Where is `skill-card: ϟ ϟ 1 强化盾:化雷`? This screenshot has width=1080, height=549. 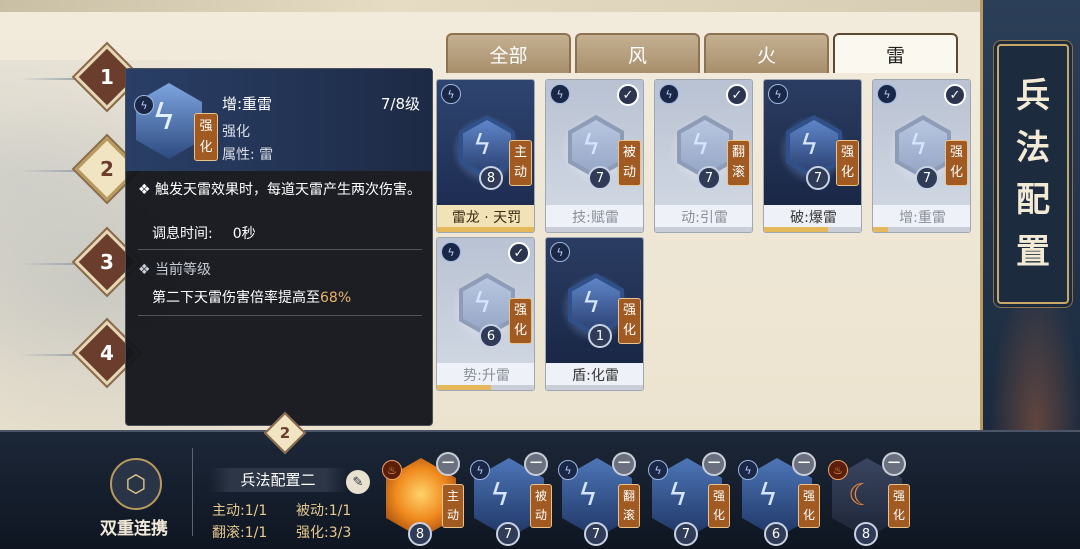
skill-card: ϟ ϟ 1 强化盾:化雷 is located at coordinates (594, 314).